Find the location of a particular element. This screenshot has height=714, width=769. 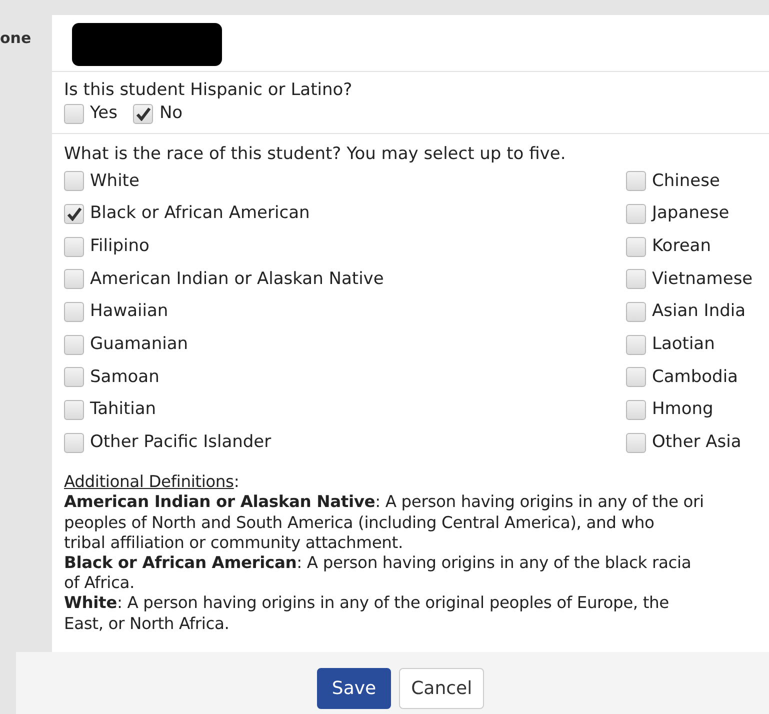

option-label: Chinese is located at coordinates (686, 181).